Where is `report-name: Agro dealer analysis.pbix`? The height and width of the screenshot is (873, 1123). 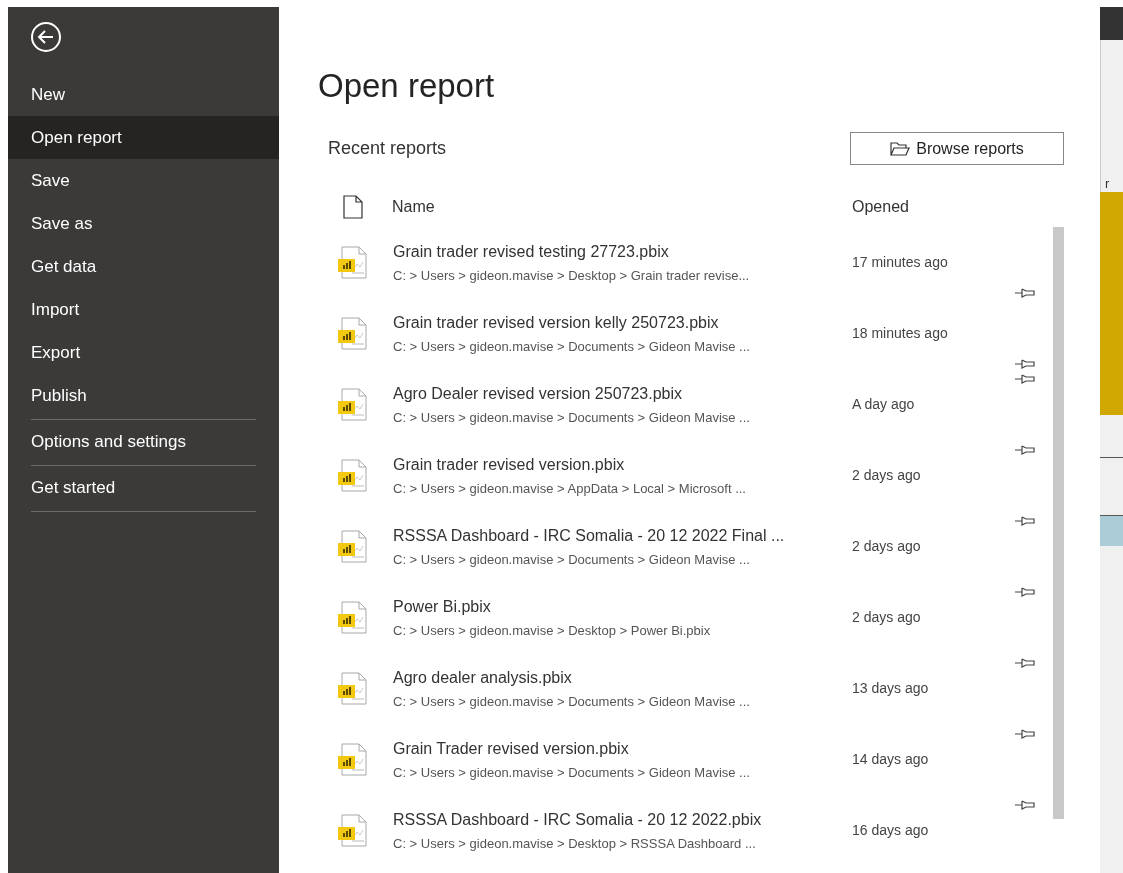 report-name: Agro dealer analysis.pbix is located at coordinates (483, 677).